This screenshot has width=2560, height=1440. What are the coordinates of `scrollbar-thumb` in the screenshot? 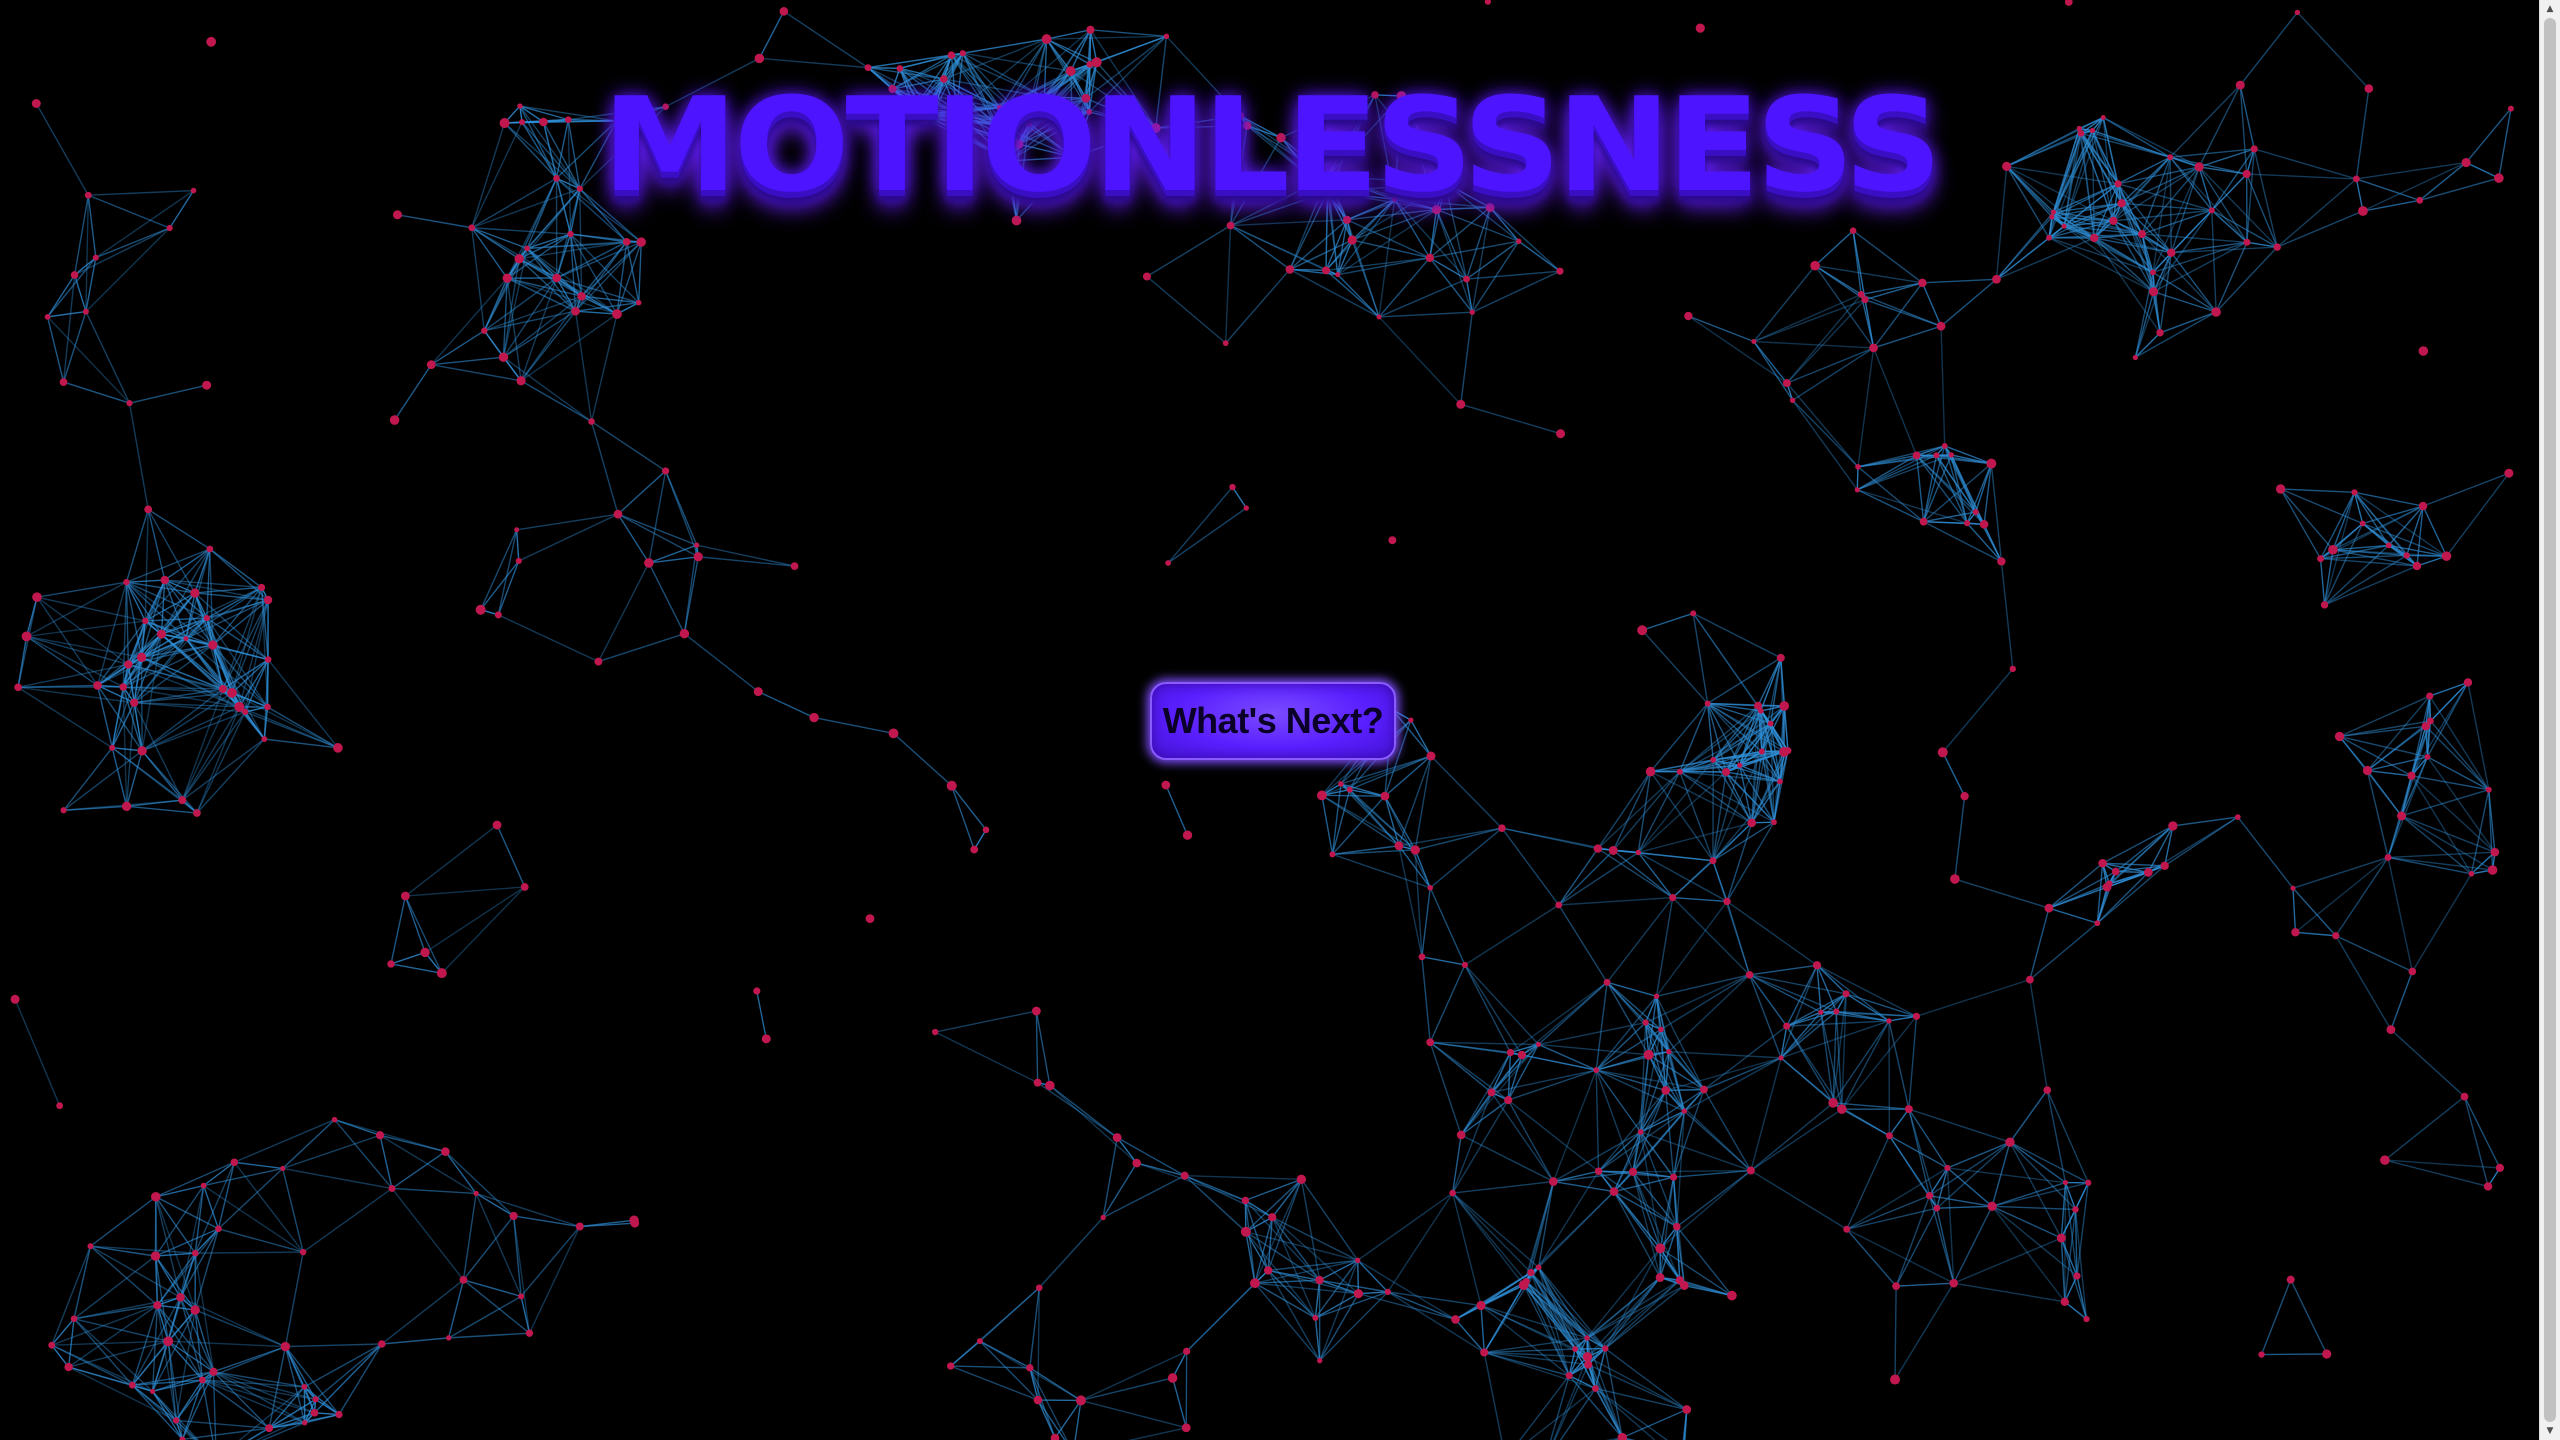 It's located at (2550, 720).